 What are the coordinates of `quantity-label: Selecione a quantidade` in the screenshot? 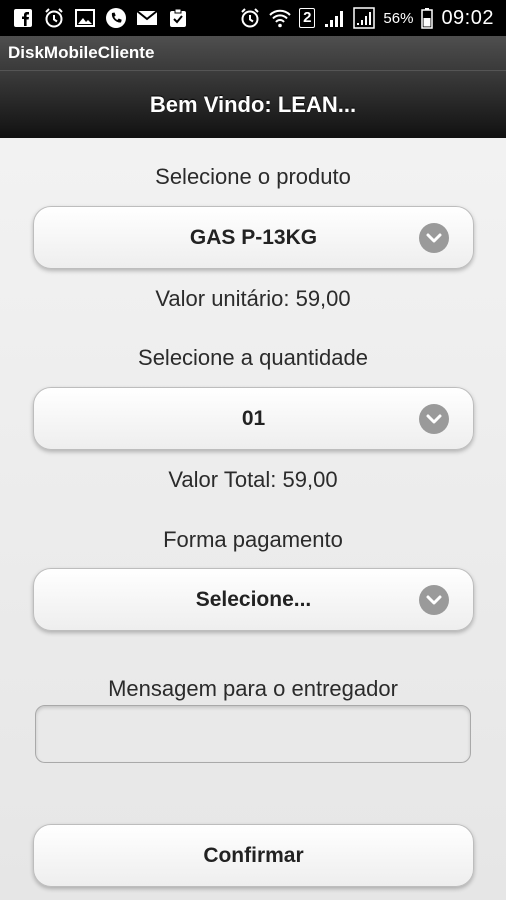 It's located at (253, 357).